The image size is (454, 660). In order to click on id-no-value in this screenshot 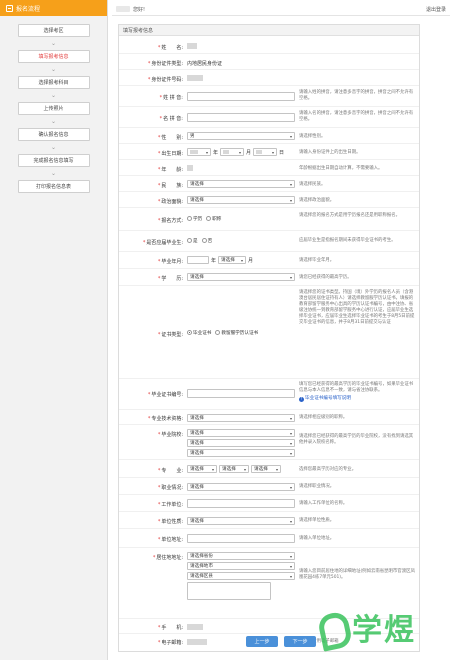, I will do `click(195, 78)`.